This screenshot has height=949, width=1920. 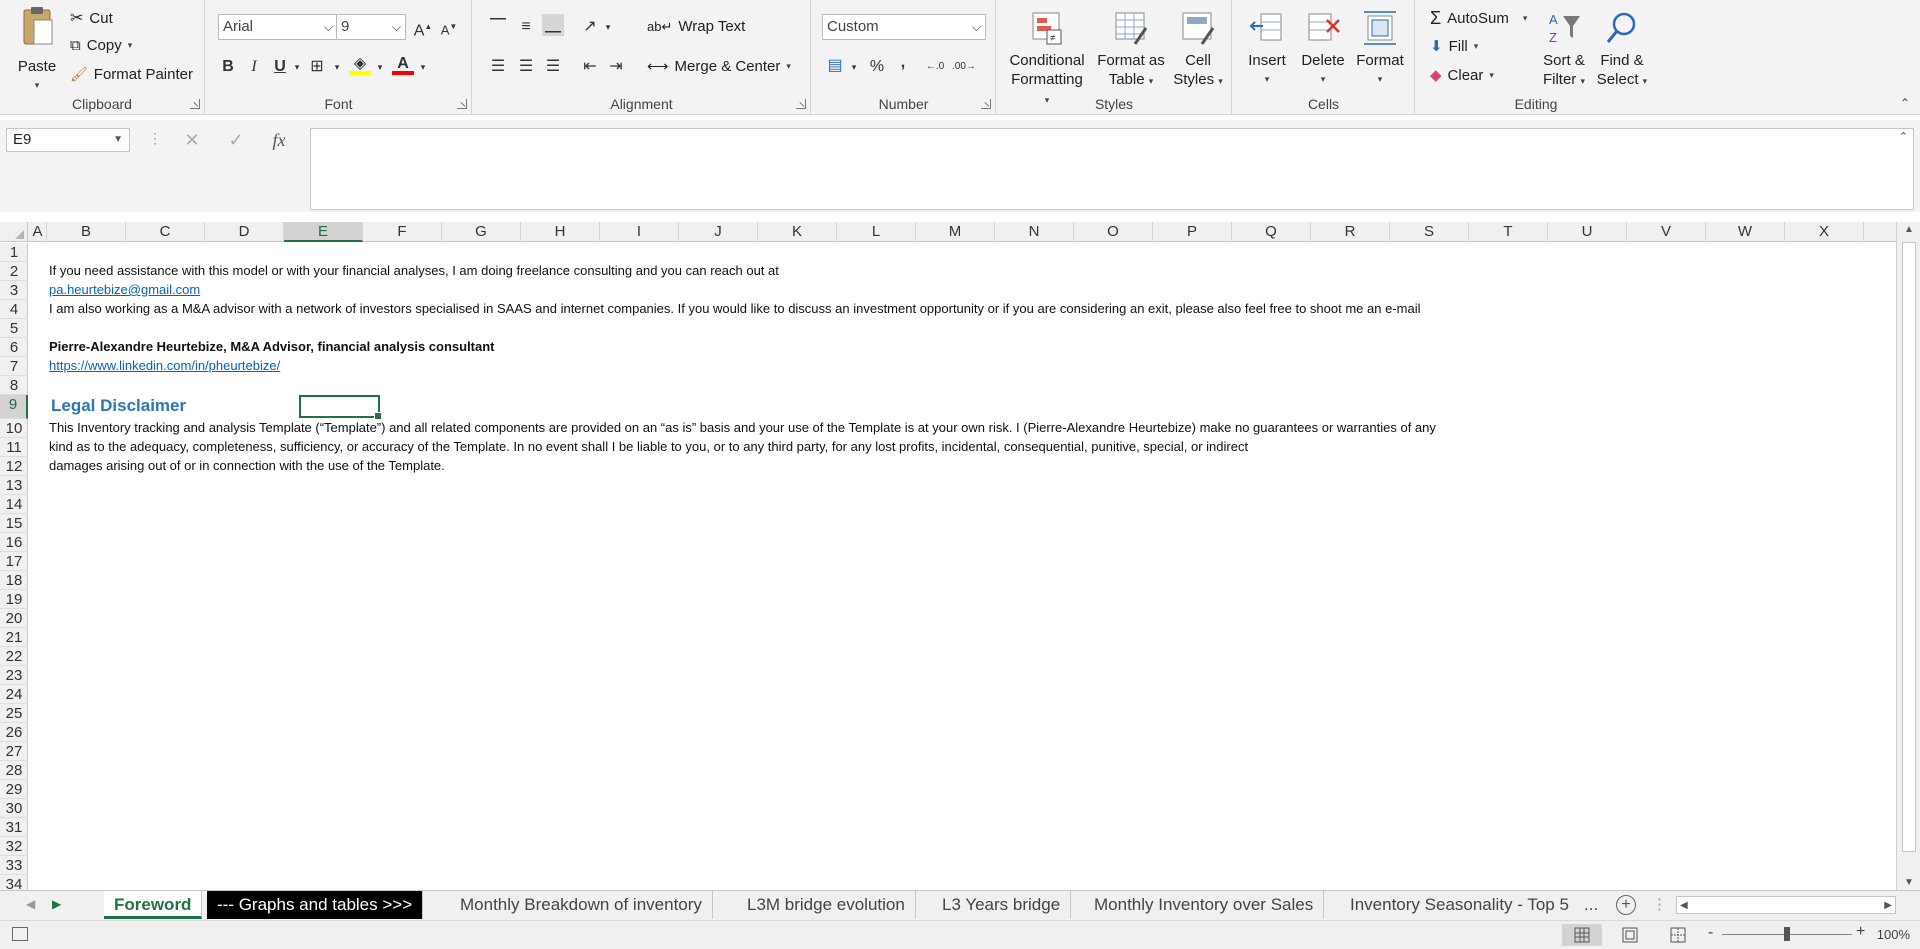 What do you see at coordinates (1905, 103) in the screenshot?
I see `collapse-ribbon-icon: ⌃` at bounding box center [1905, 103].